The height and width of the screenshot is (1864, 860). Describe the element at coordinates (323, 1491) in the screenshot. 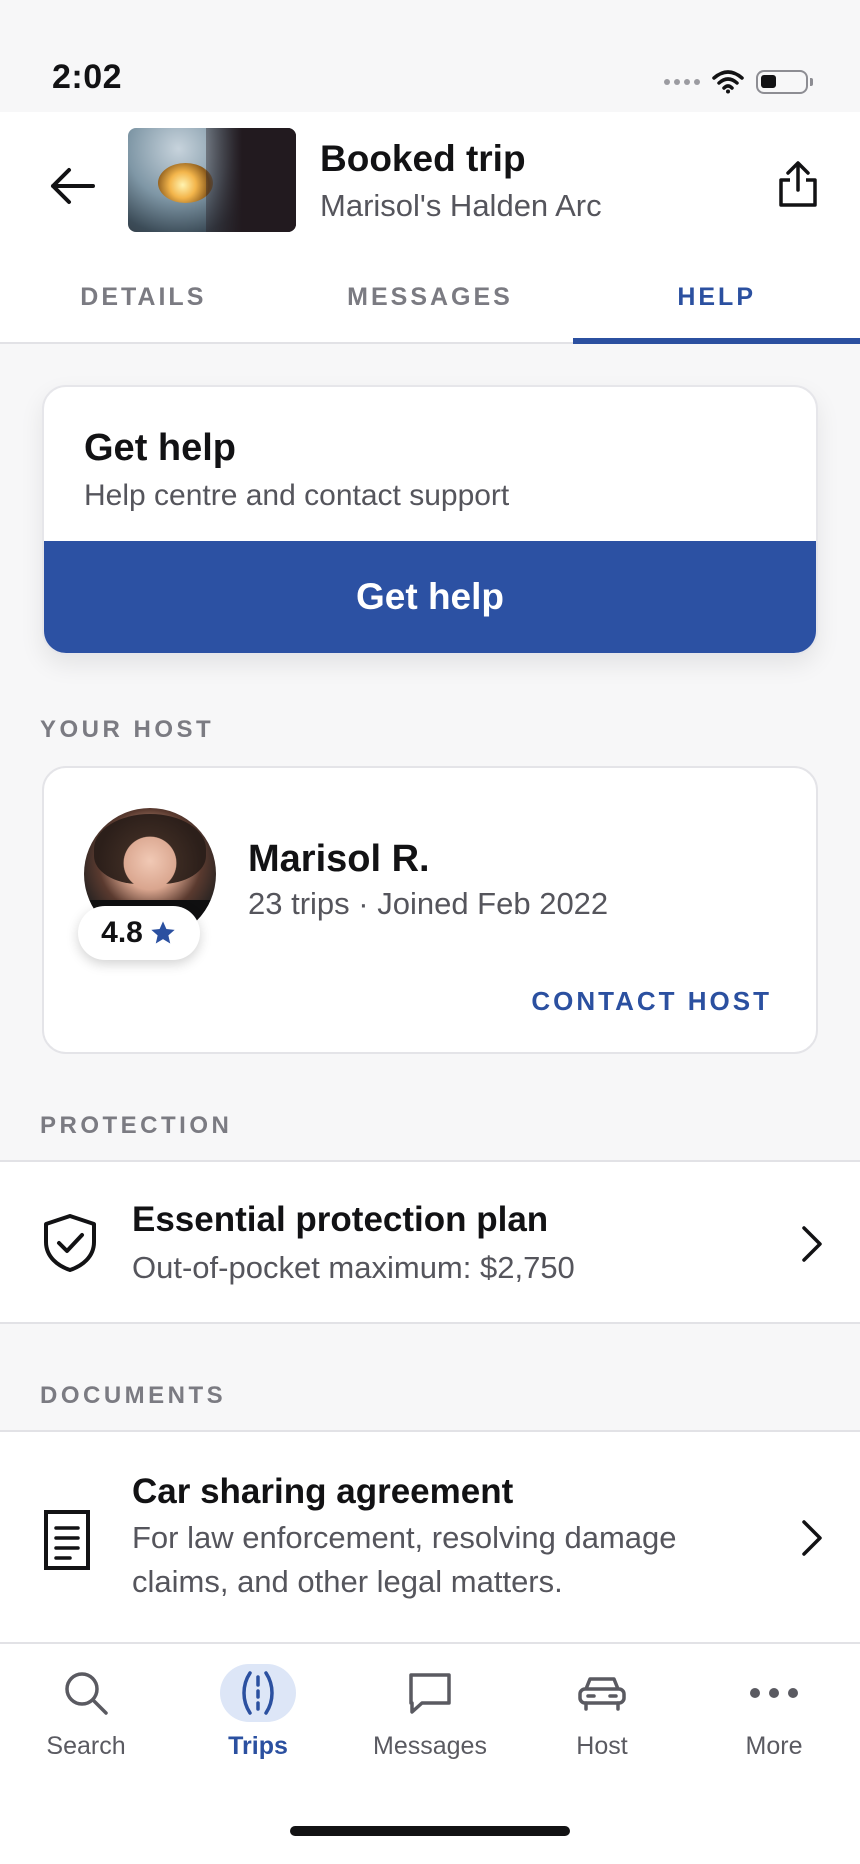

I see `agreement-title: Car sharing agreement` at that location.